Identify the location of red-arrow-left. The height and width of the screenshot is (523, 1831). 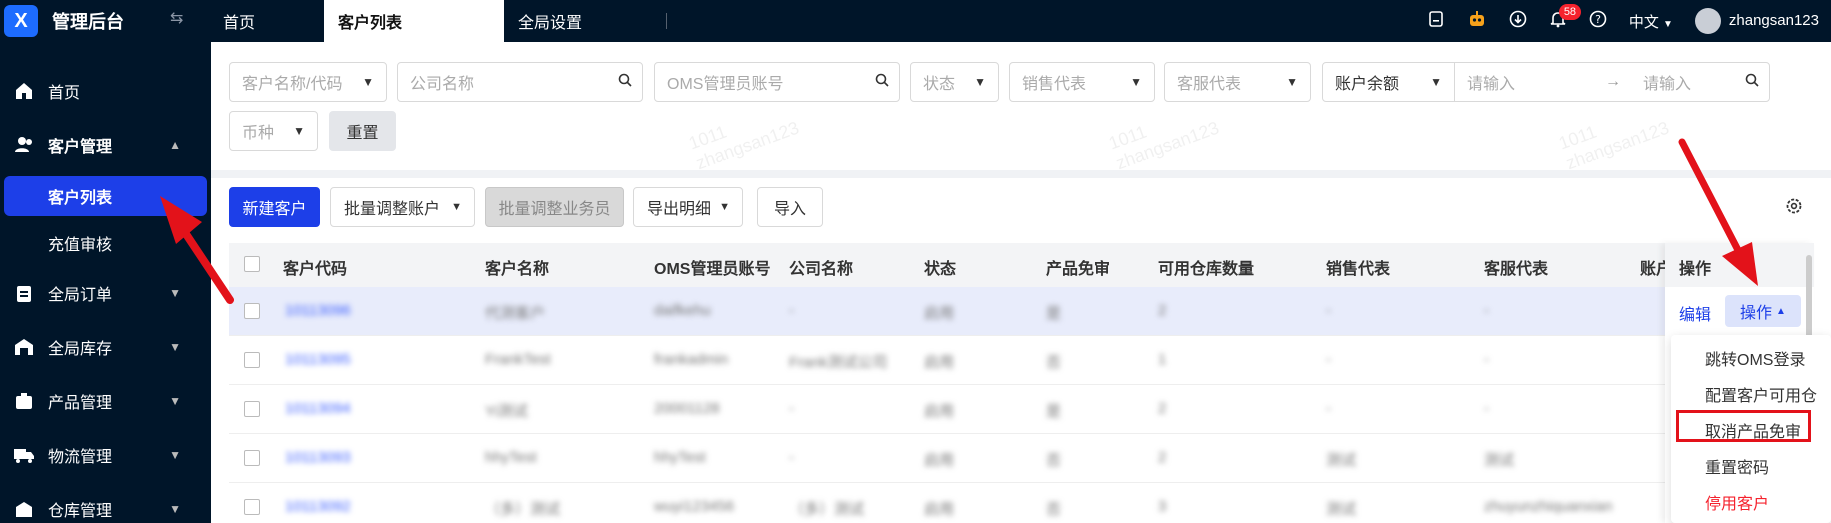
(197, 250).